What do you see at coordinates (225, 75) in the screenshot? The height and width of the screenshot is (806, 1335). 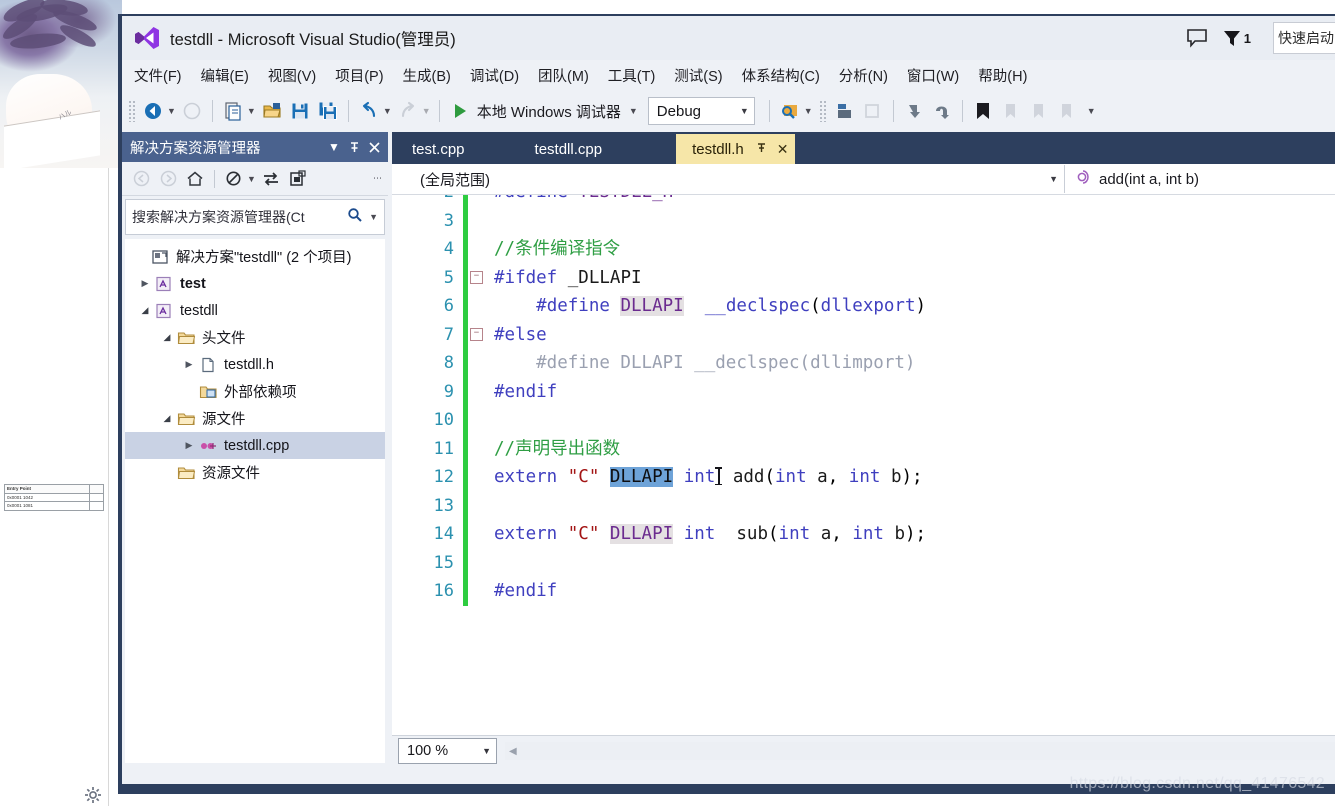 I see `menu-item-edit: 编辑(E)` at bounding box center [225, 75].